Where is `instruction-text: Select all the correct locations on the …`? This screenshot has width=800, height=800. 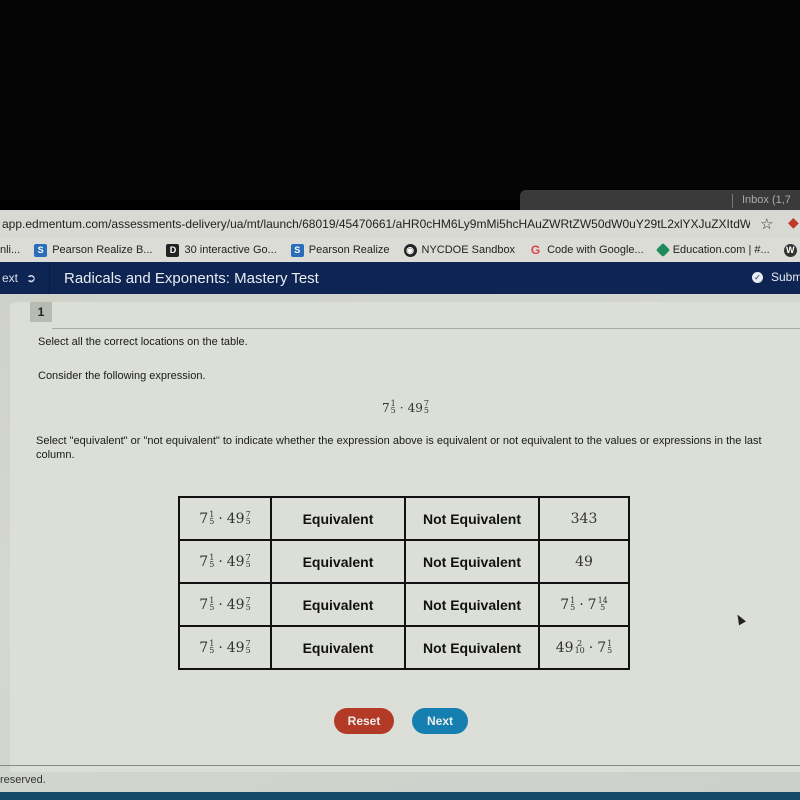 instruction-text: Select all the correct locations on the … is located at coordinates (143, 342).